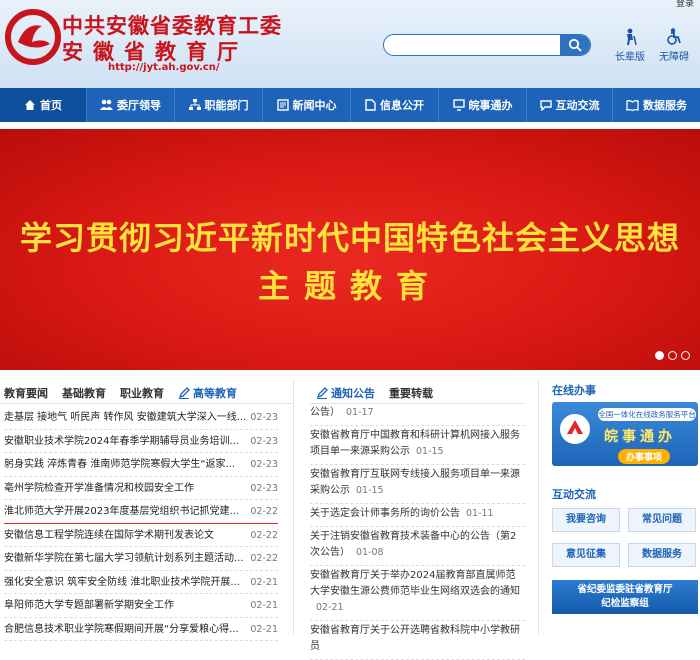 Image resolution: width=700 pixels, height=660 pixels. I want to click on elder-mode-button: 长辈版, so click(630, 45).